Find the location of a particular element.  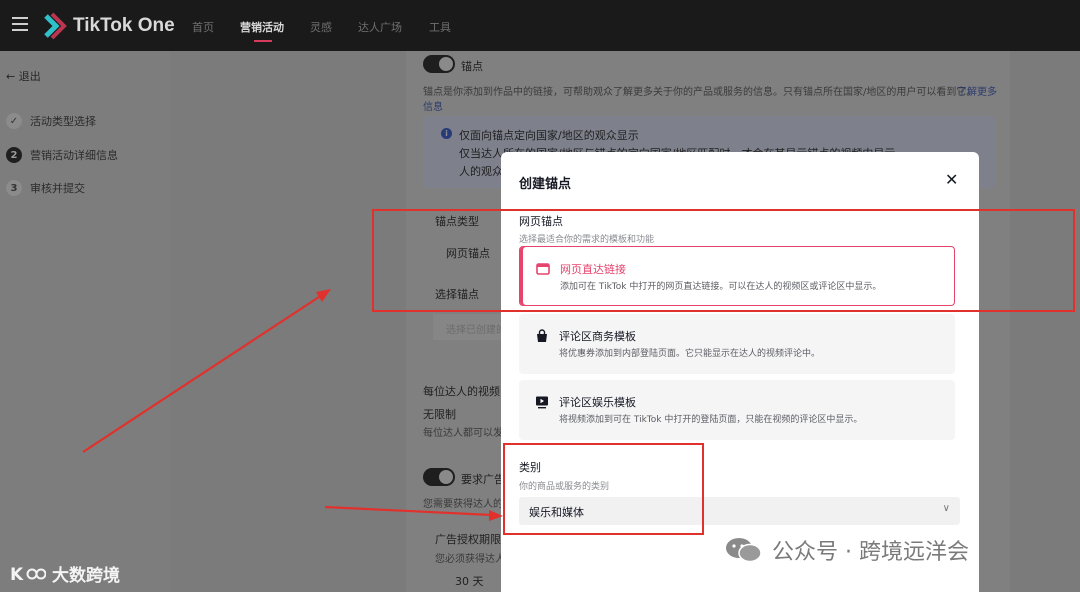

anchor-toggle-label: 锚点 is located at coordinates (472, 66).